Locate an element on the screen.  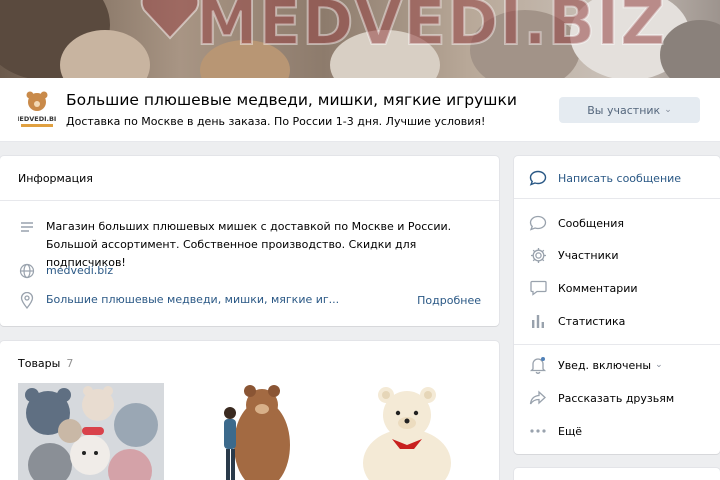
more-actions-label: Ещё is located at coordinates (570, 431).